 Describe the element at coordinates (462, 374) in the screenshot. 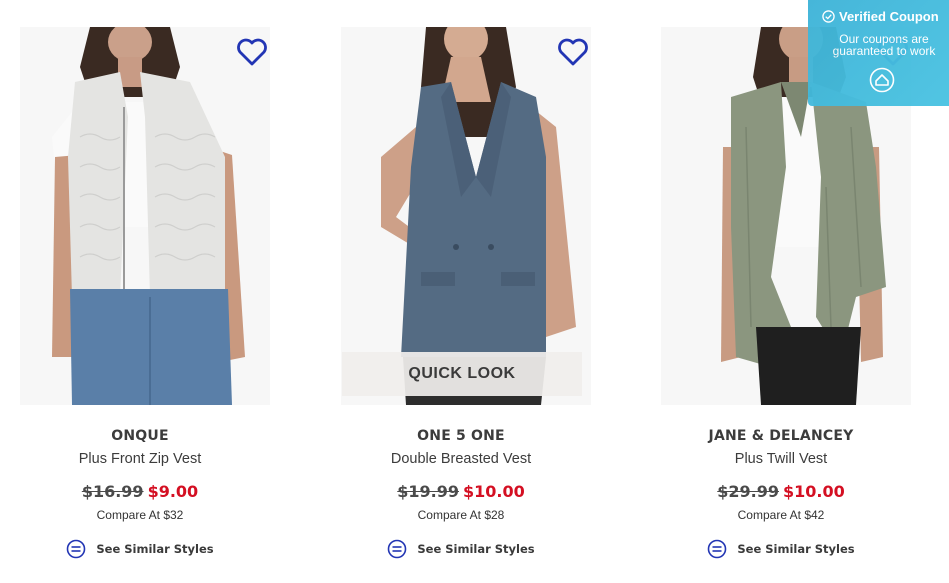

I see `quick-look-button: QUICK LOOK` at that location.